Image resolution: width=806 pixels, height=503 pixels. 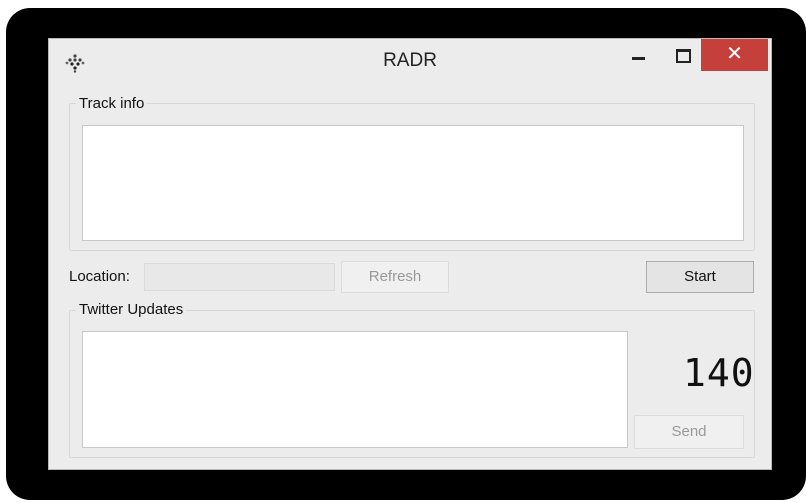 I want to click on close-icon: ✕, so click(x=734, y=54).